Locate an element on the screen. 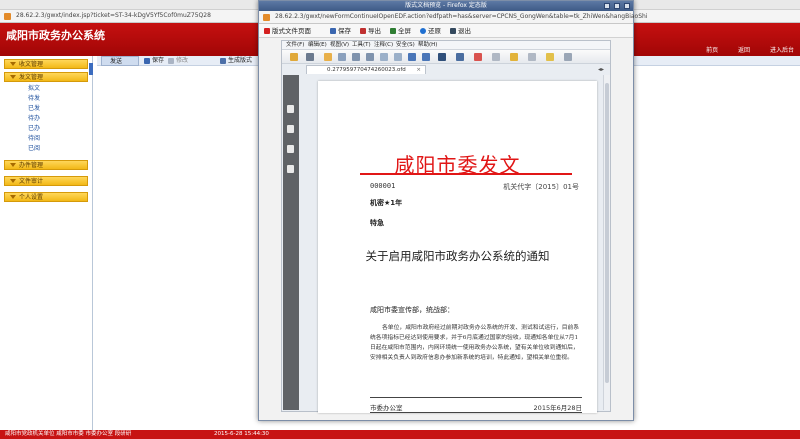  dispatch-submenu: 拟文 待发 已发 待办 已办 待阅 已阅 is located at coordinates (34, 119).